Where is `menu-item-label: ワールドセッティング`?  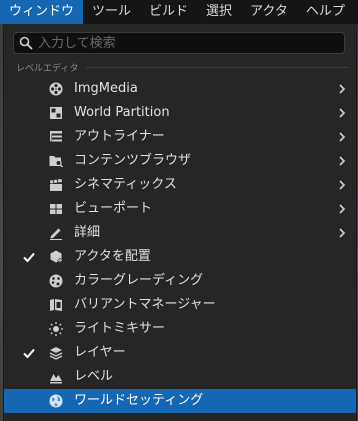
menu-item-label: ワールドセッティング is located at coordinates (139, 400).